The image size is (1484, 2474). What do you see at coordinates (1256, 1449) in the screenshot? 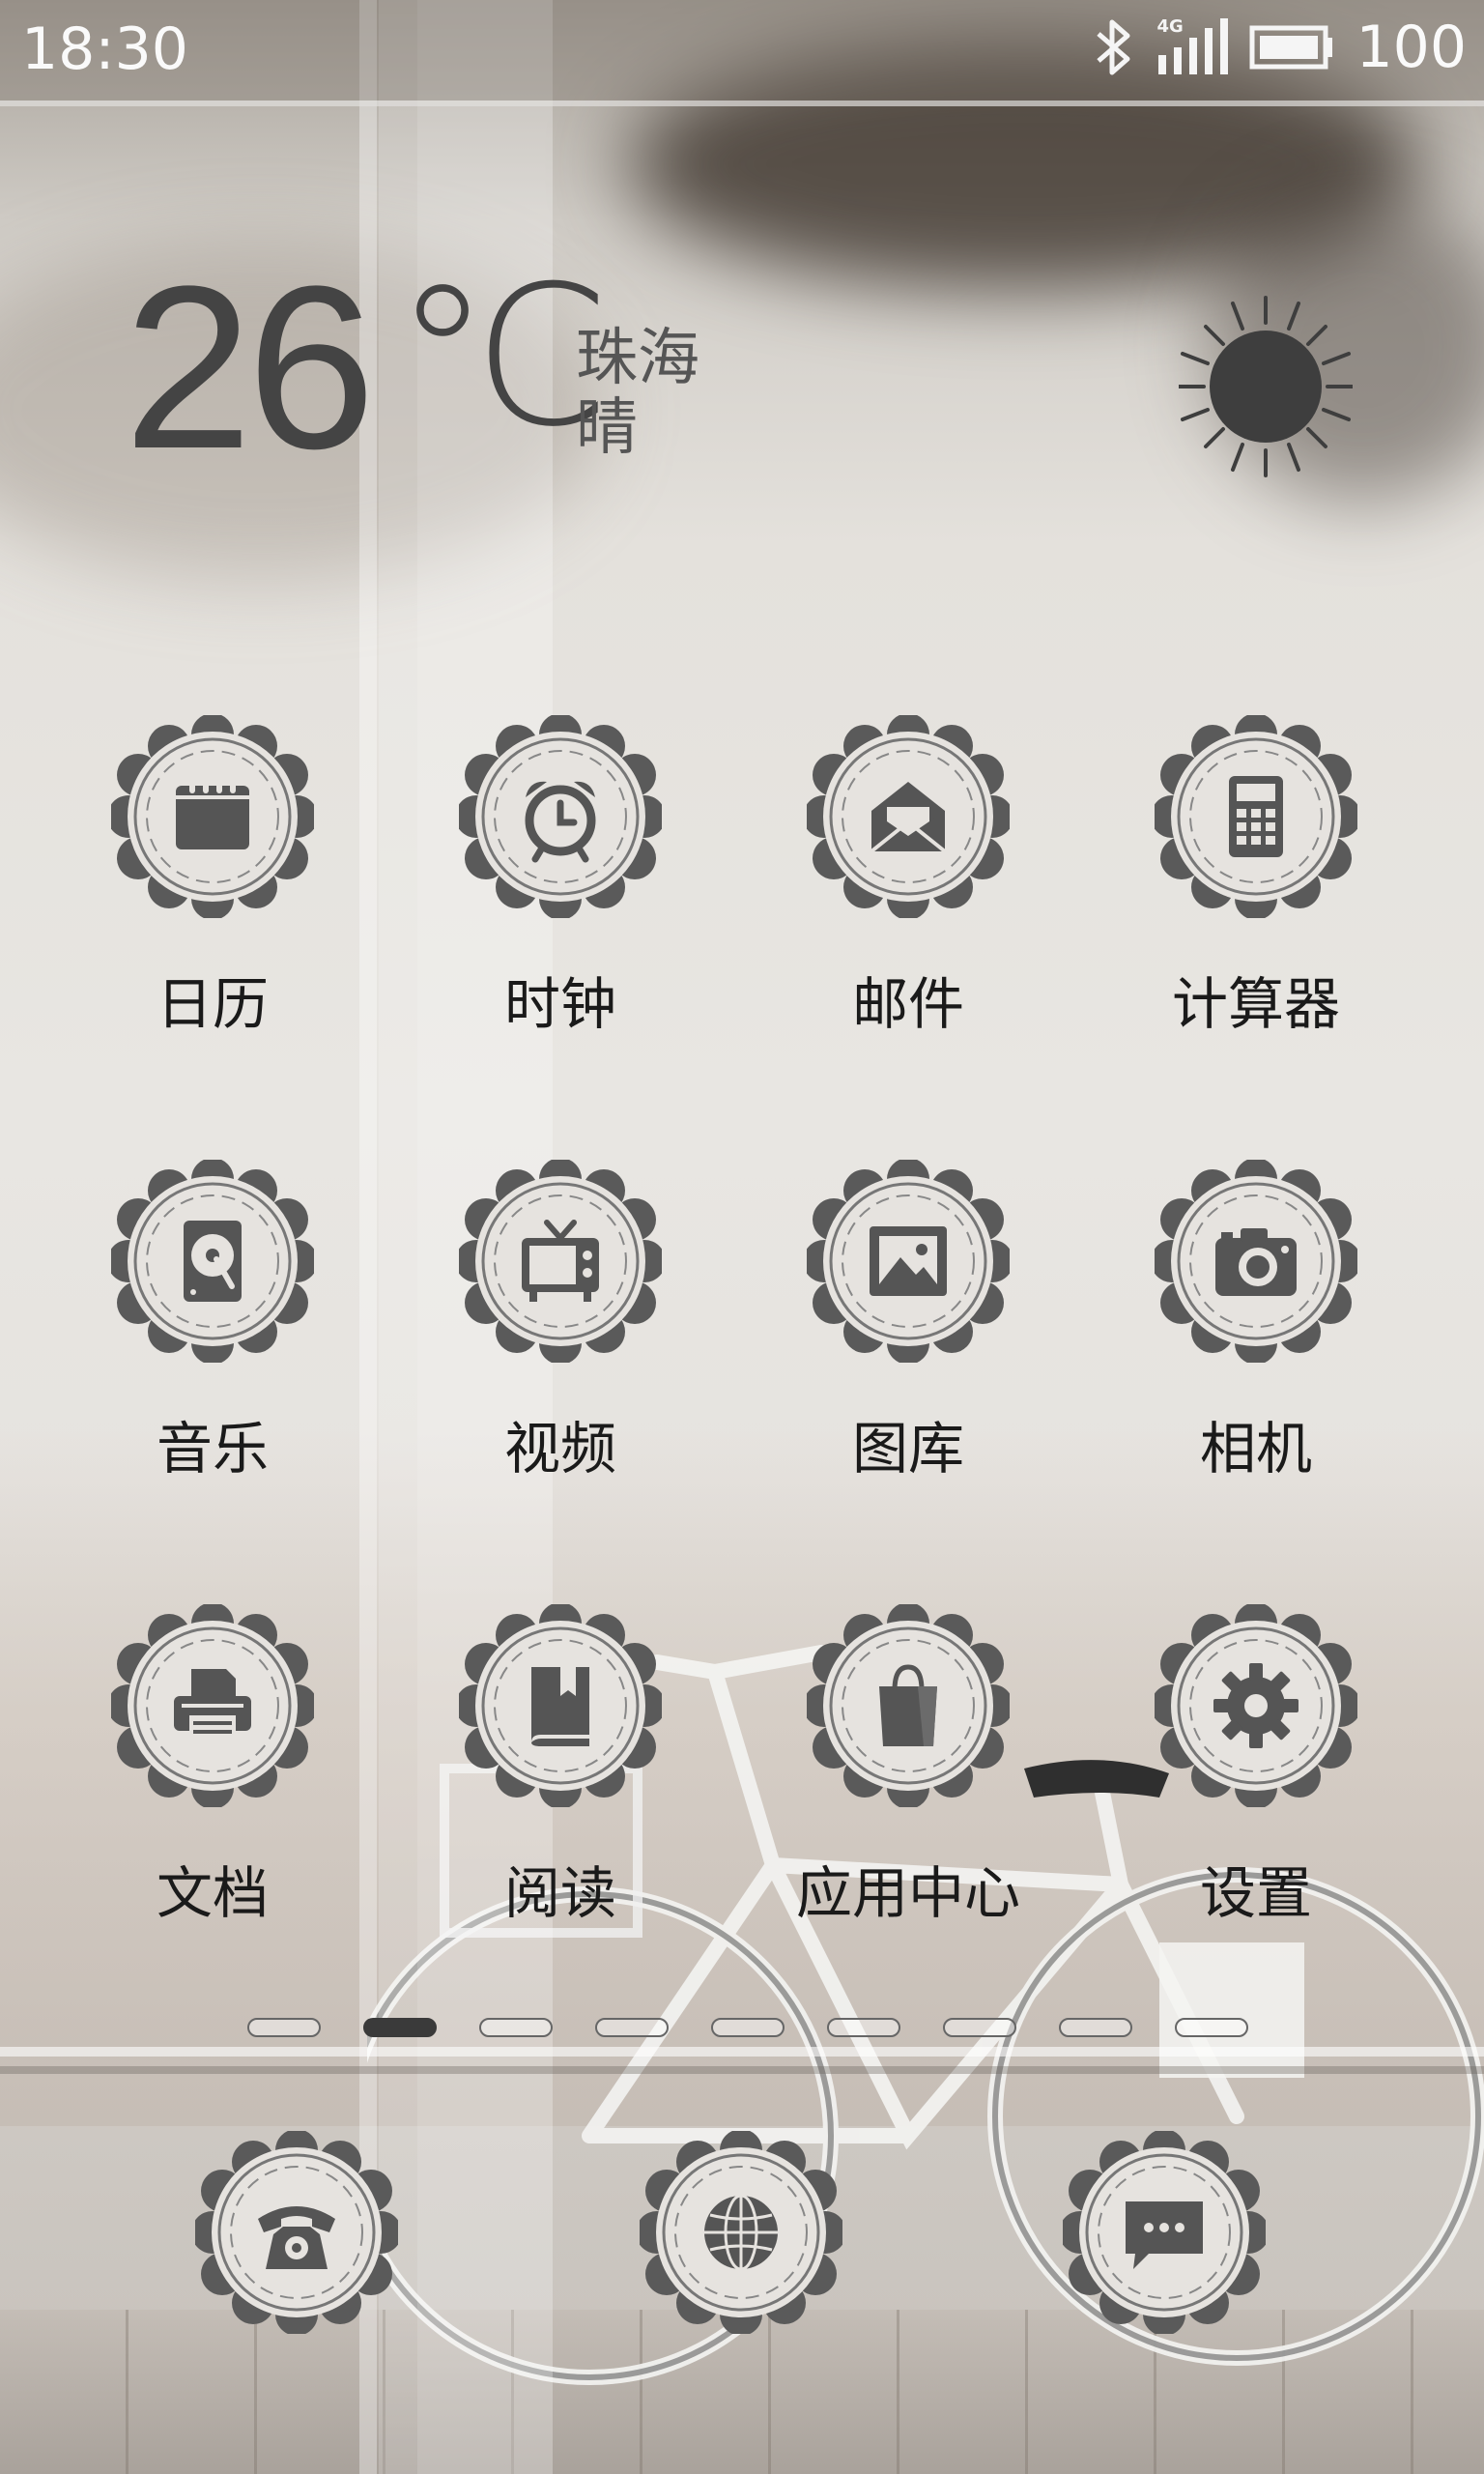
I see `app-label: 相机` at bounding box center [1256, 1449].